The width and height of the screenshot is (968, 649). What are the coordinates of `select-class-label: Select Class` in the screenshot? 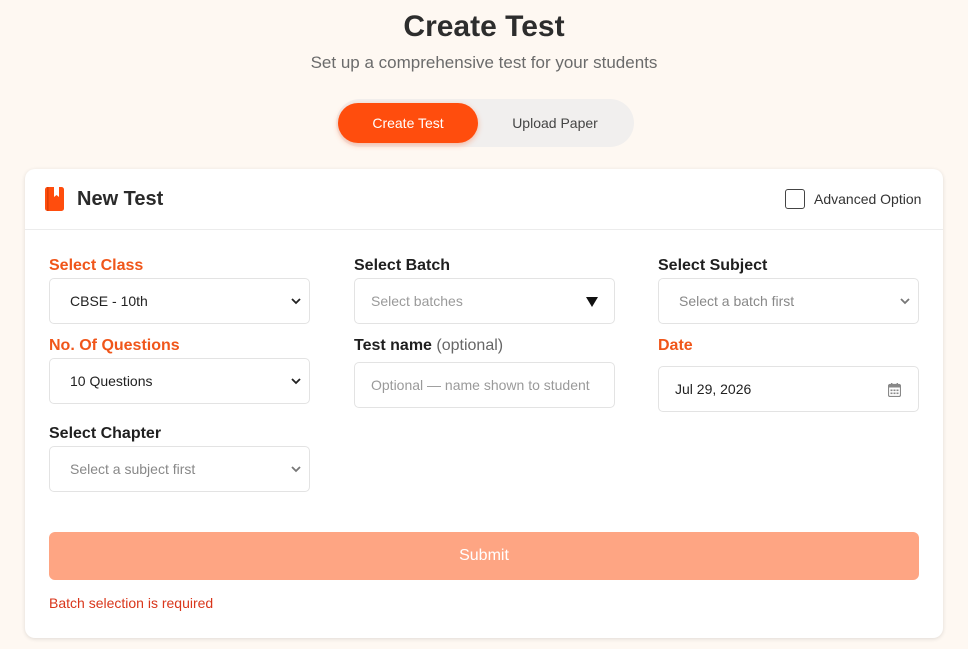 It's located at (96, 265).